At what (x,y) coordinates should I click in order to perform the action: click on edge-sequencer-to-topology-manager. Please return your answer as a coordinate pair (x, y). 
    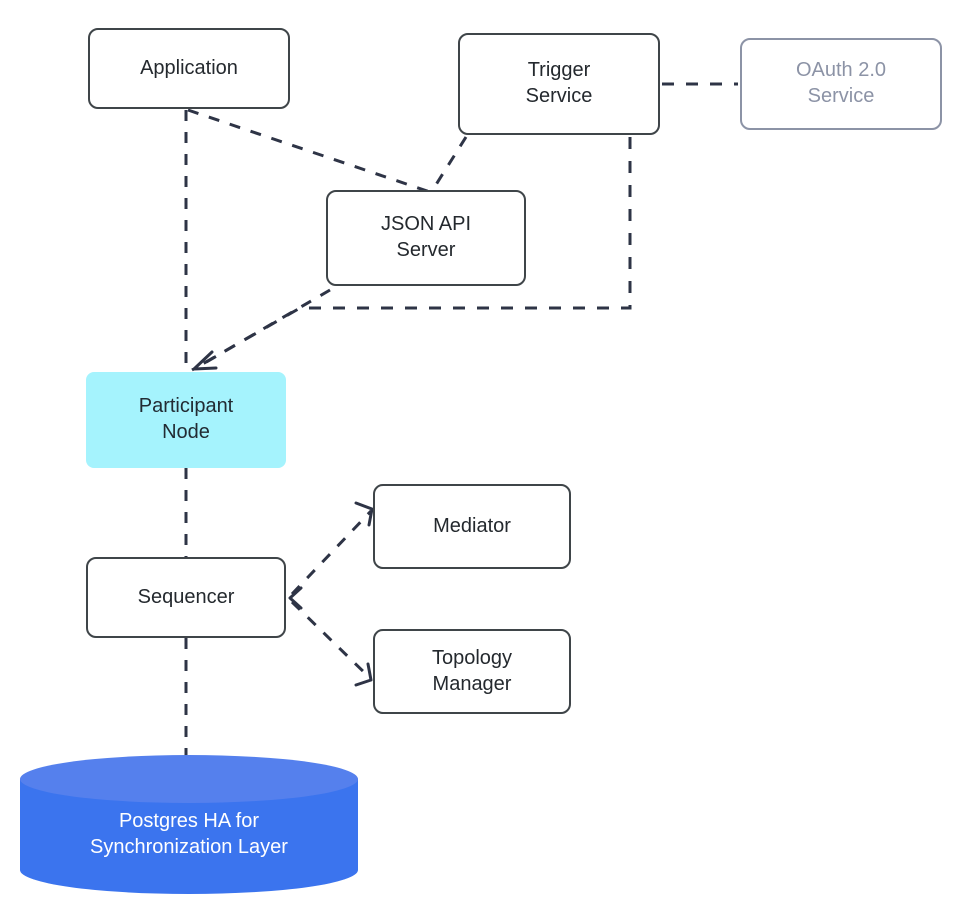
    Looking at the image, I should click on (331, 640).